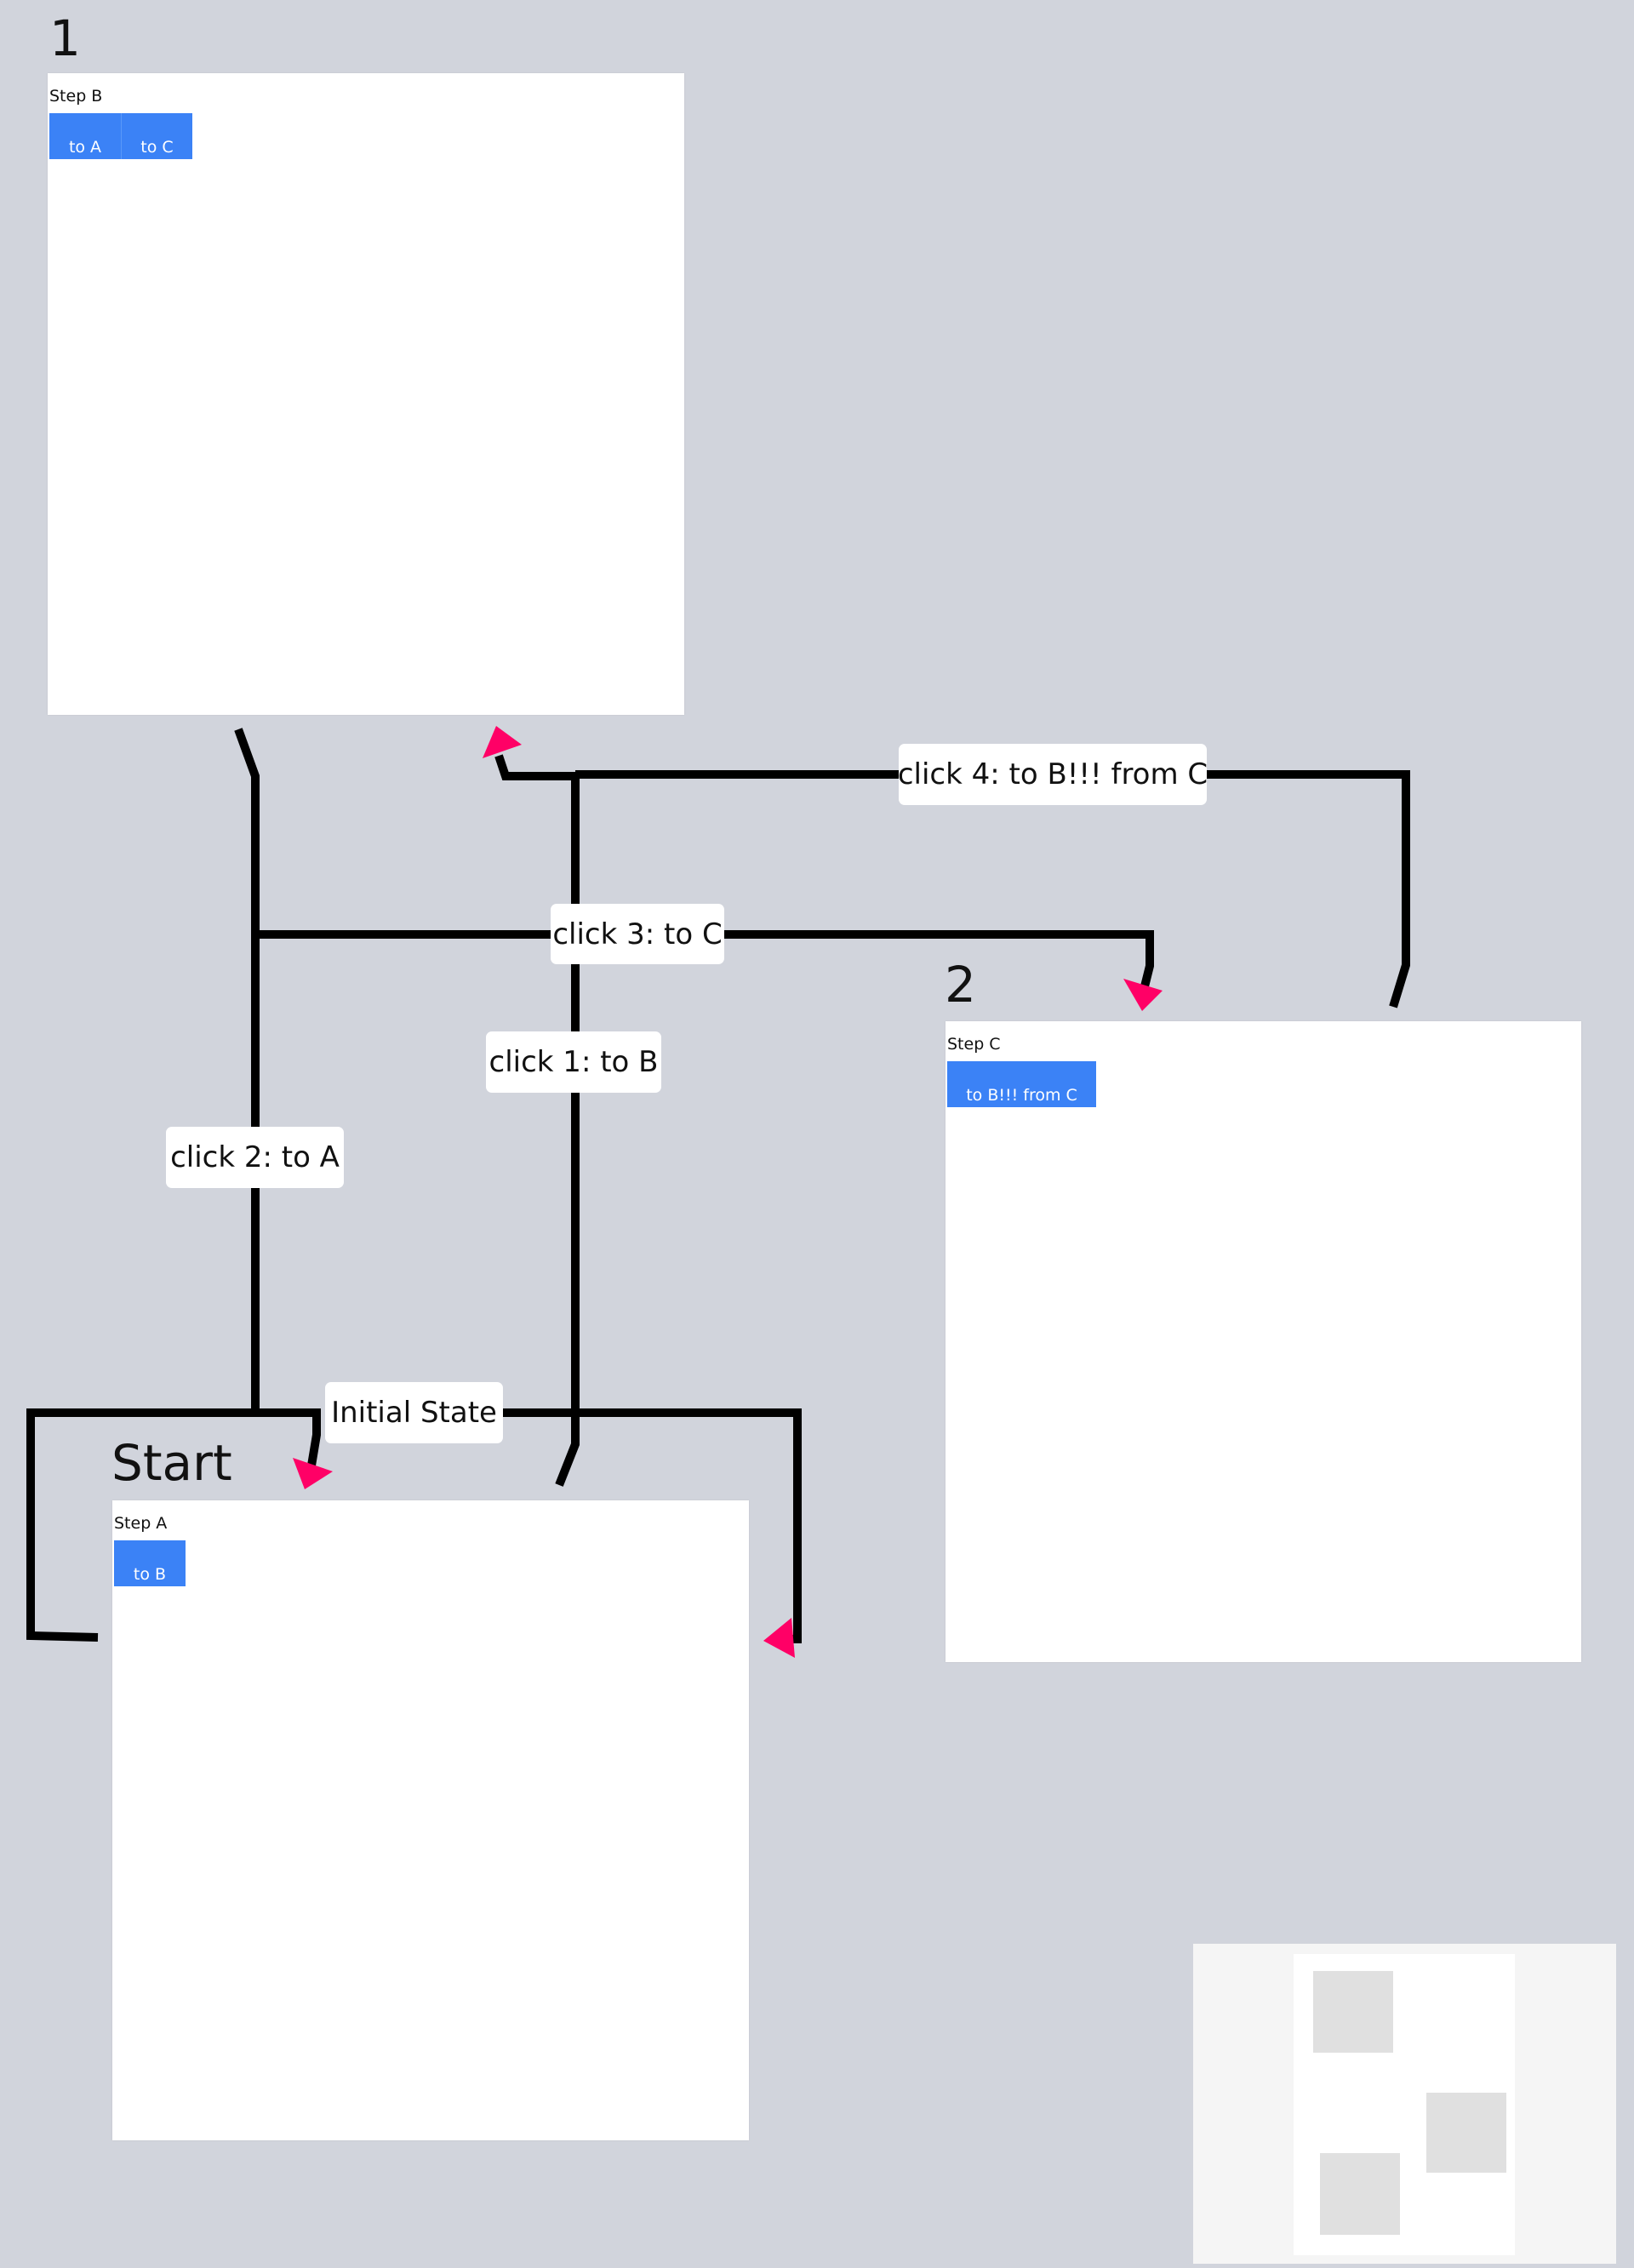 This screenshot has height=2268, width=1634. What do you see at coordinates (1404, 2104) in the screenshot?
I see `minimap` at bounding box center [1404, 2104].